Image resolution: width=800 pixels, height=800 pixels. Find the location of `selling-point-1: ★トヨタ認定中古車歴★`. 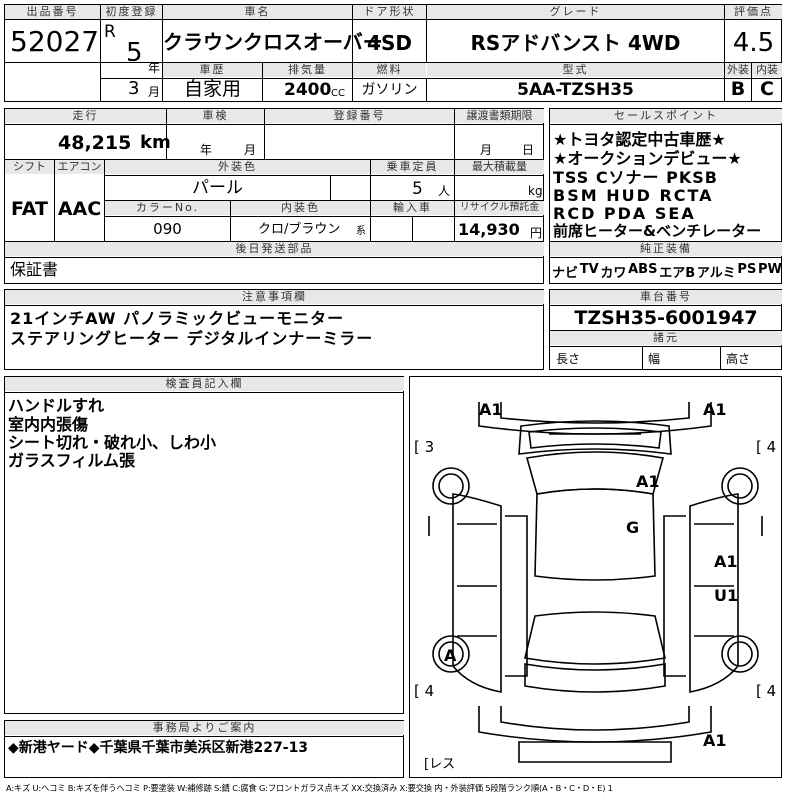

selling-point-1: ★トヨタ認定中古車歴★ is located at coordinates (639, 139).